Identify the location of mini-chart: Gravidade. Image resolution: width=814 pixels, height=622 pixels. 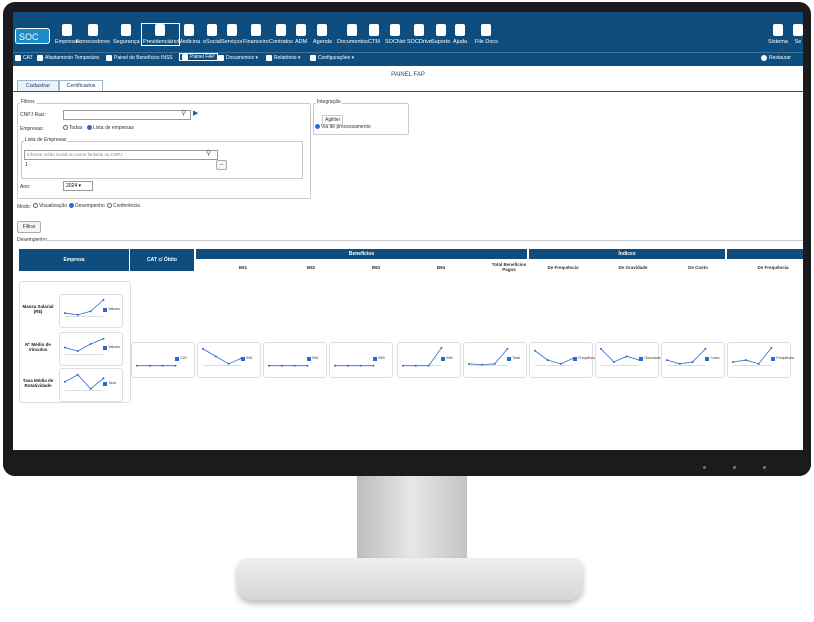
(628, 360).